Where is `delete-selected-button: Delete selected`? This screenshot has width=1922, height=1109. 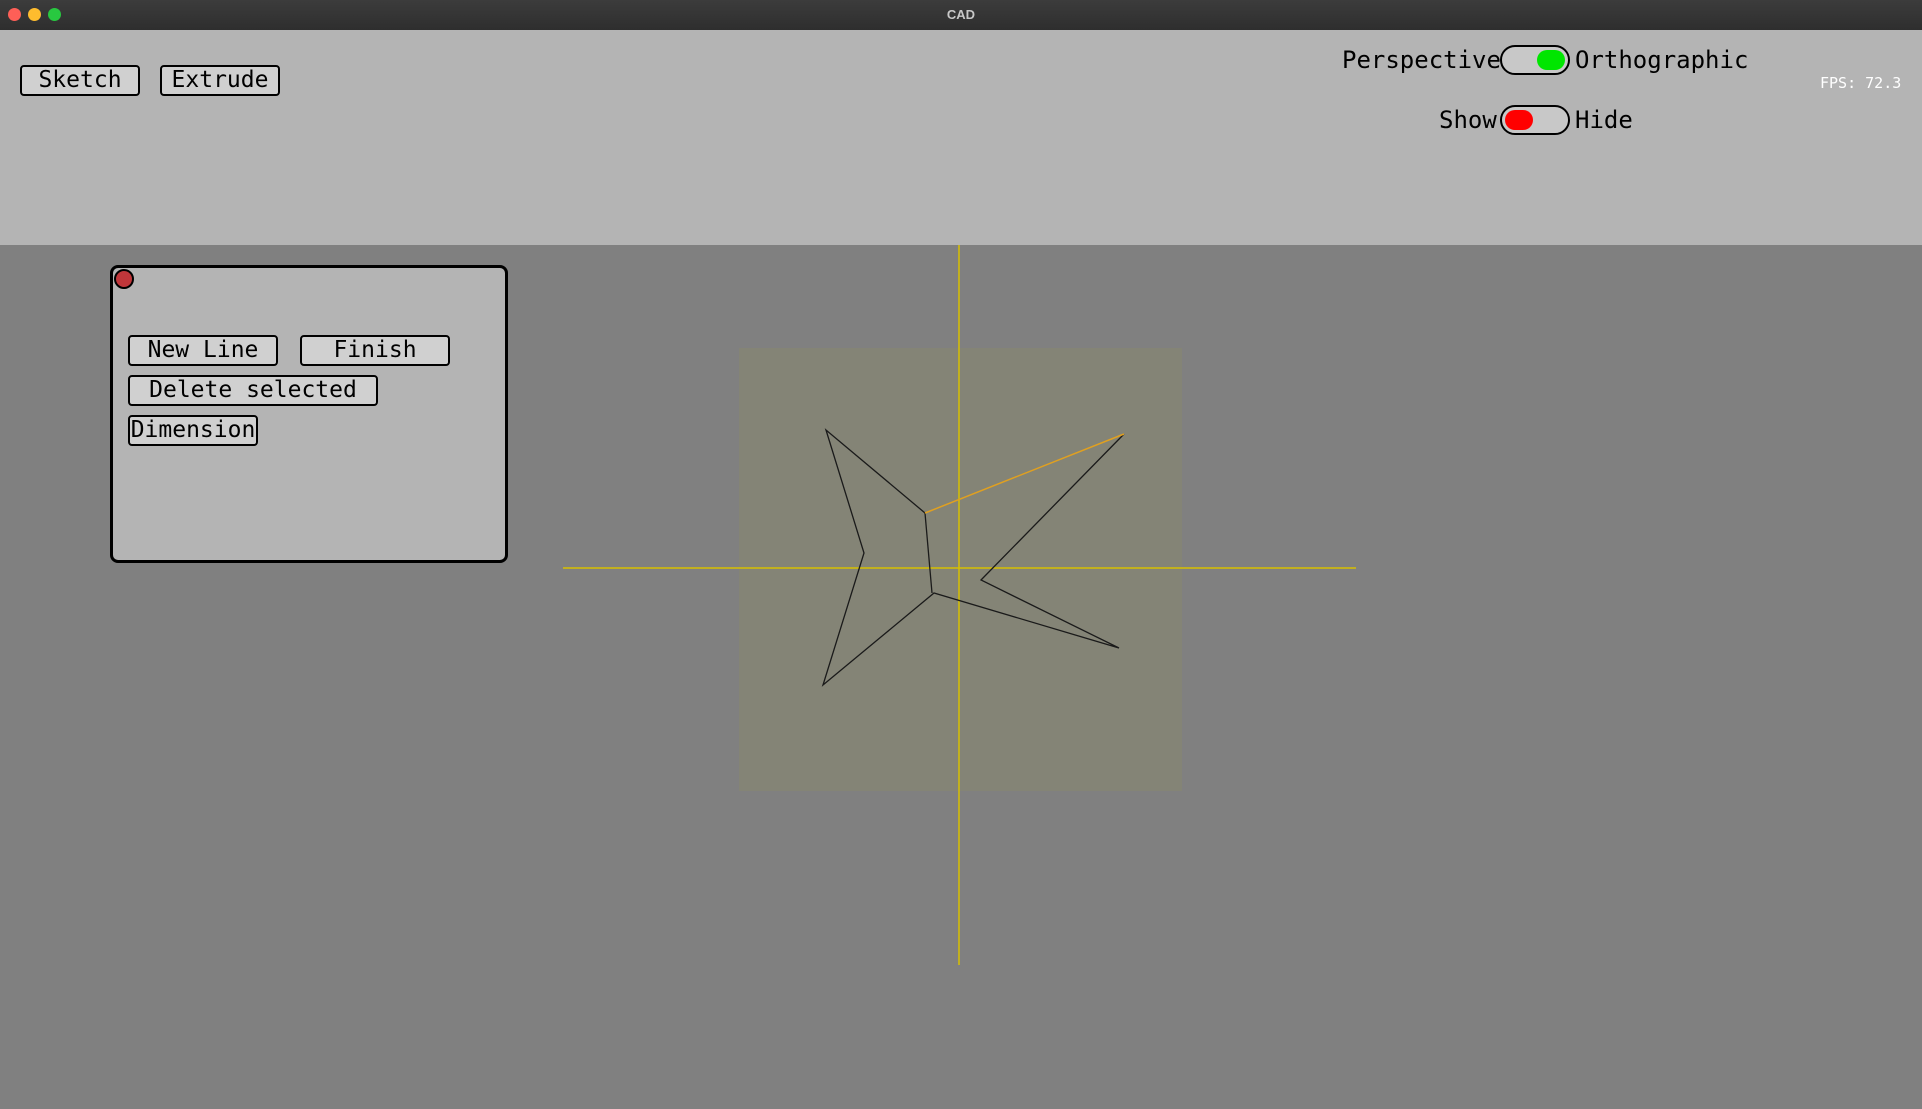
delete-selected-button: Delete selected is located at coordinates (253, 390).